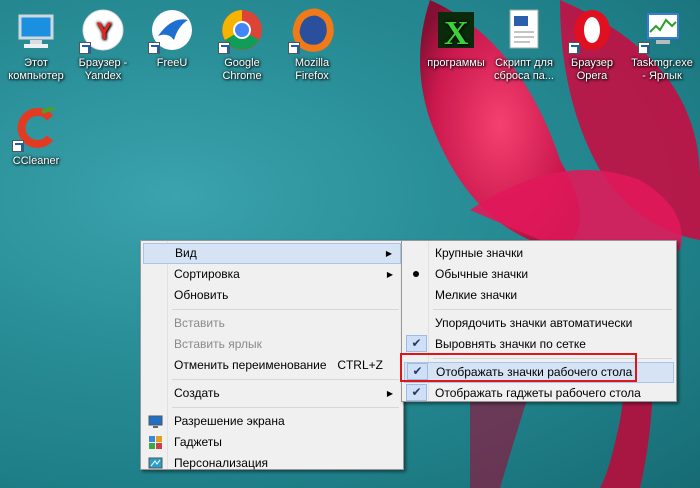 This screenshot has width=700, height=488. I want to click on menu-item-label: Создать, so click(197, 393).